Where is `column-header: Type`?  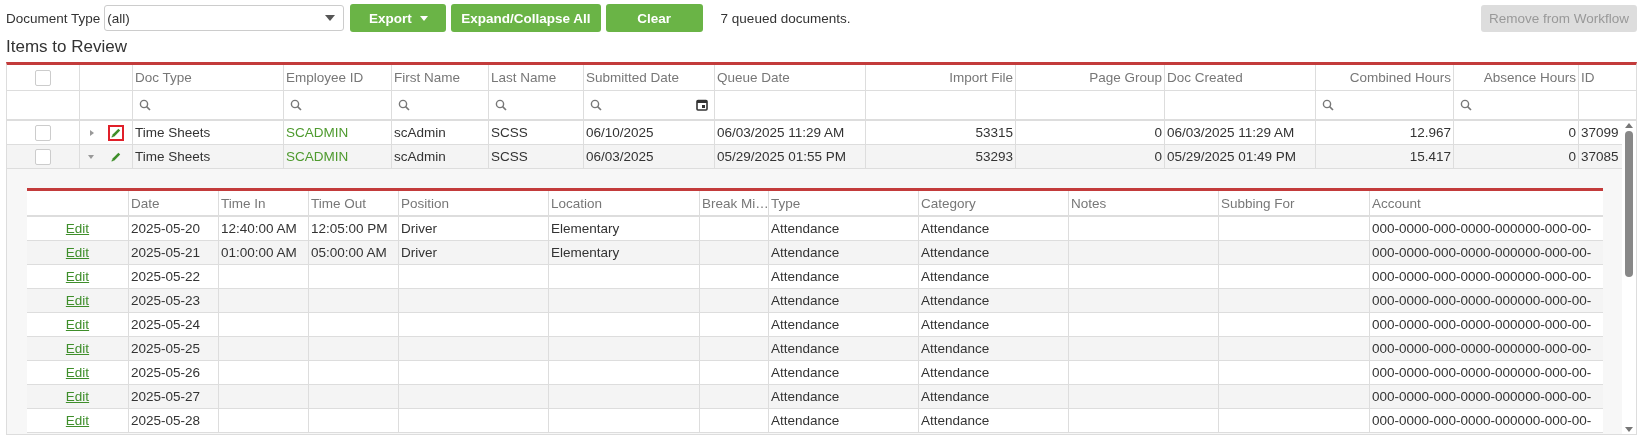 column-header: Type is located at coordinates (843, 203).